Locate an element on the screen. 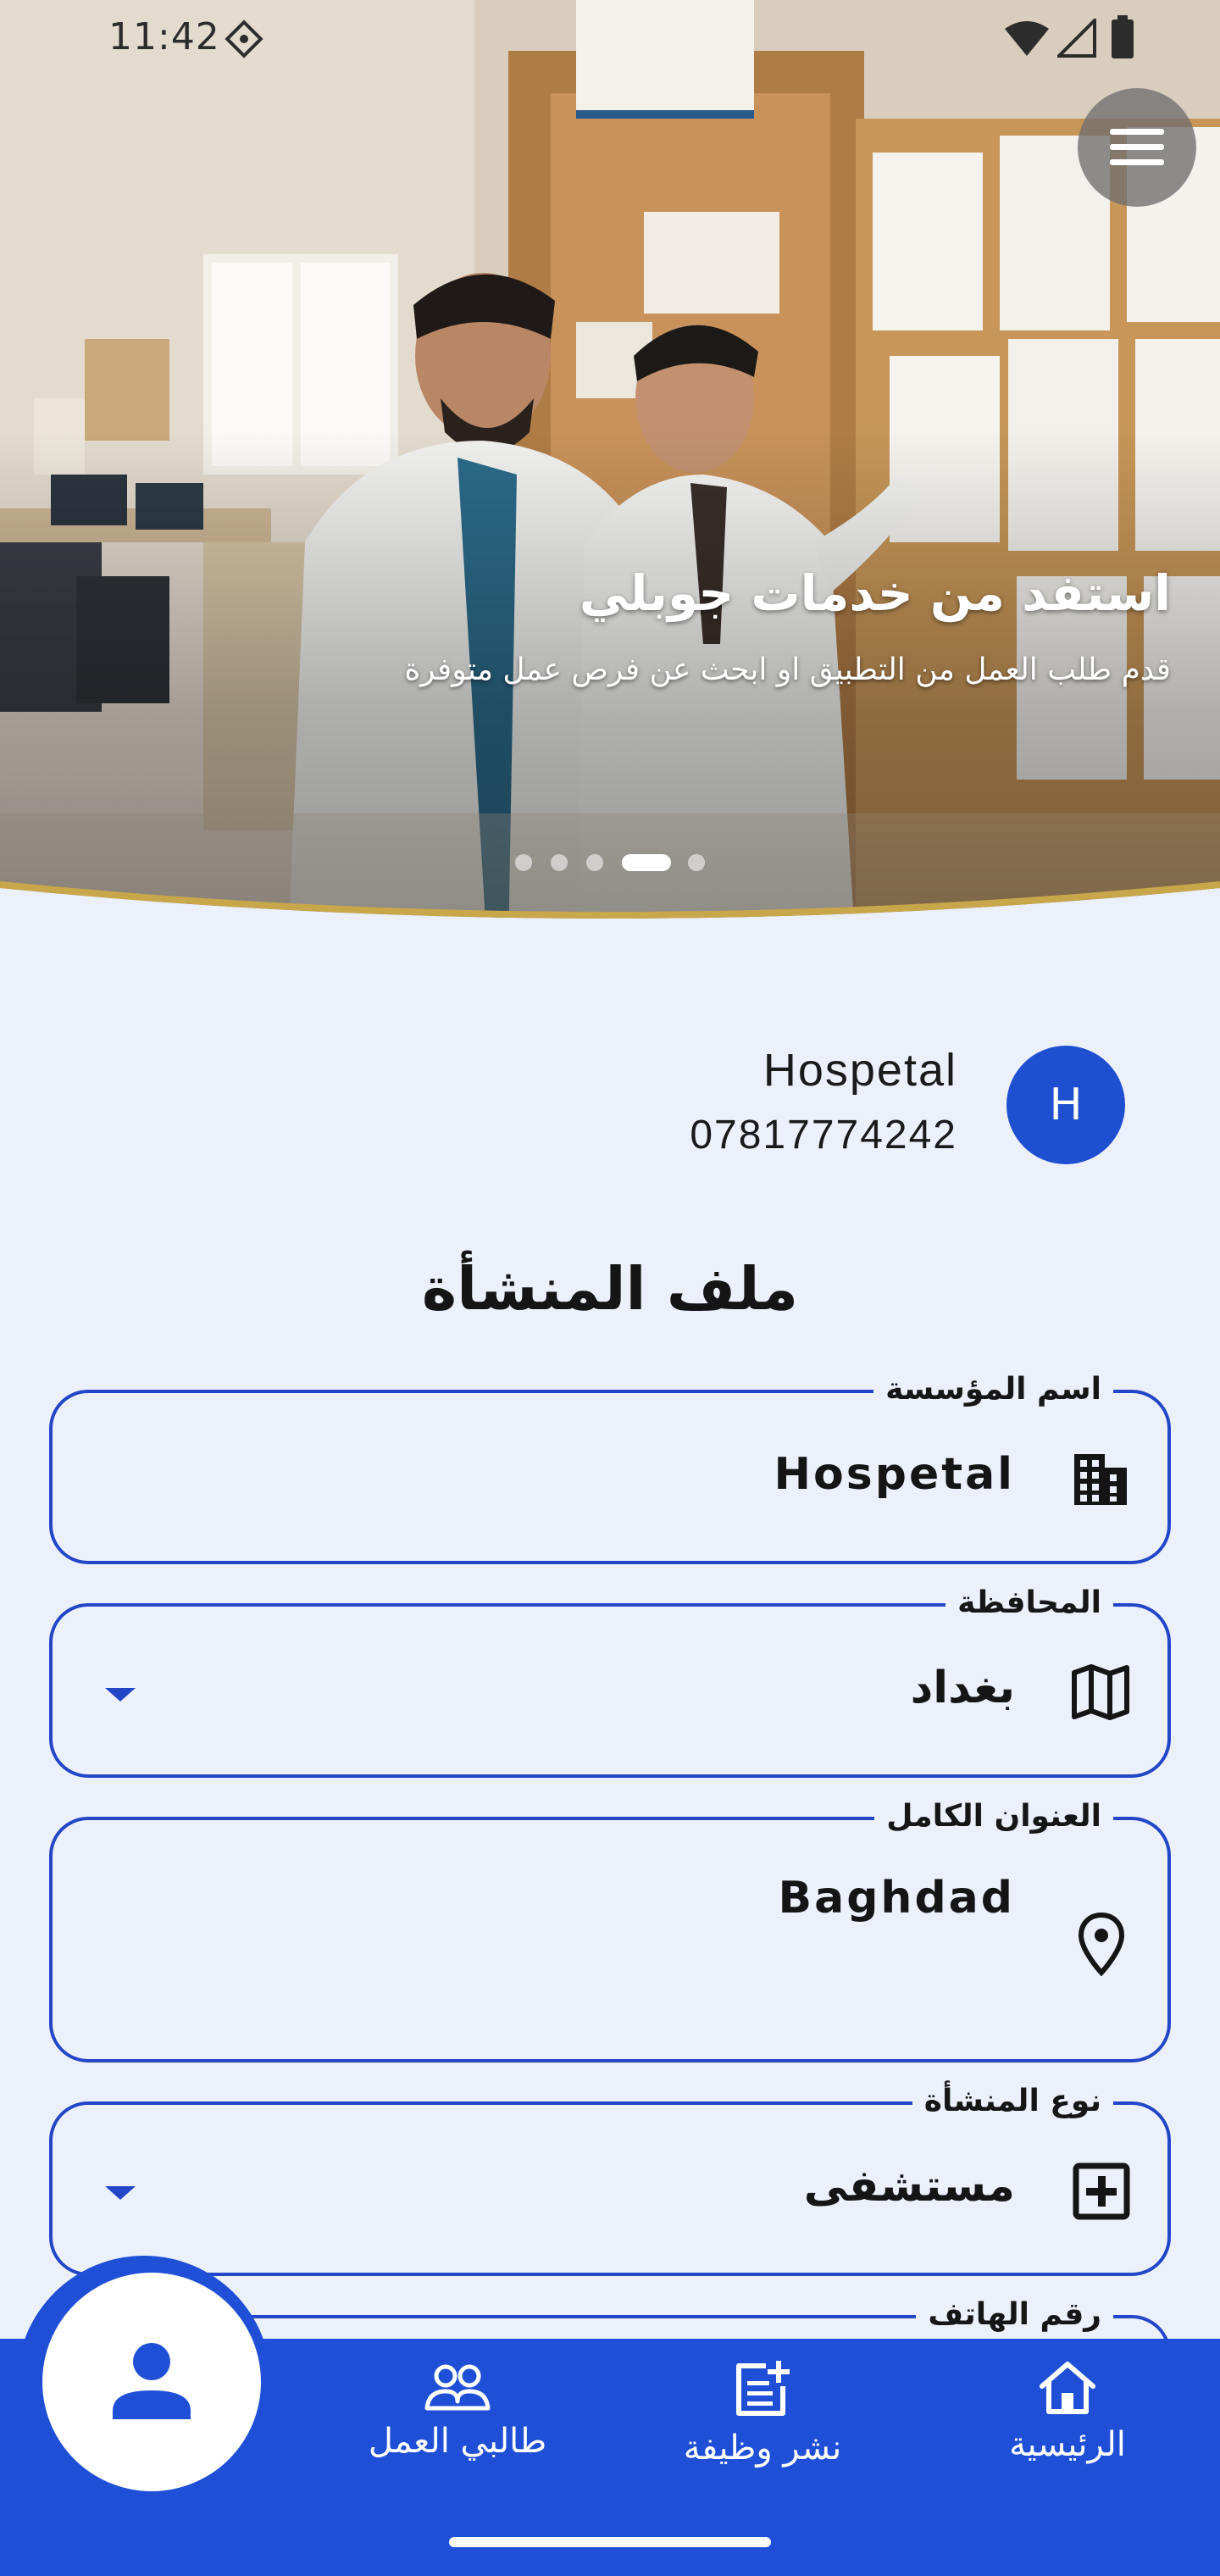 This screenshot has width=1220, height=2576. profile-fab-button is located at coordinates (151, 2382).